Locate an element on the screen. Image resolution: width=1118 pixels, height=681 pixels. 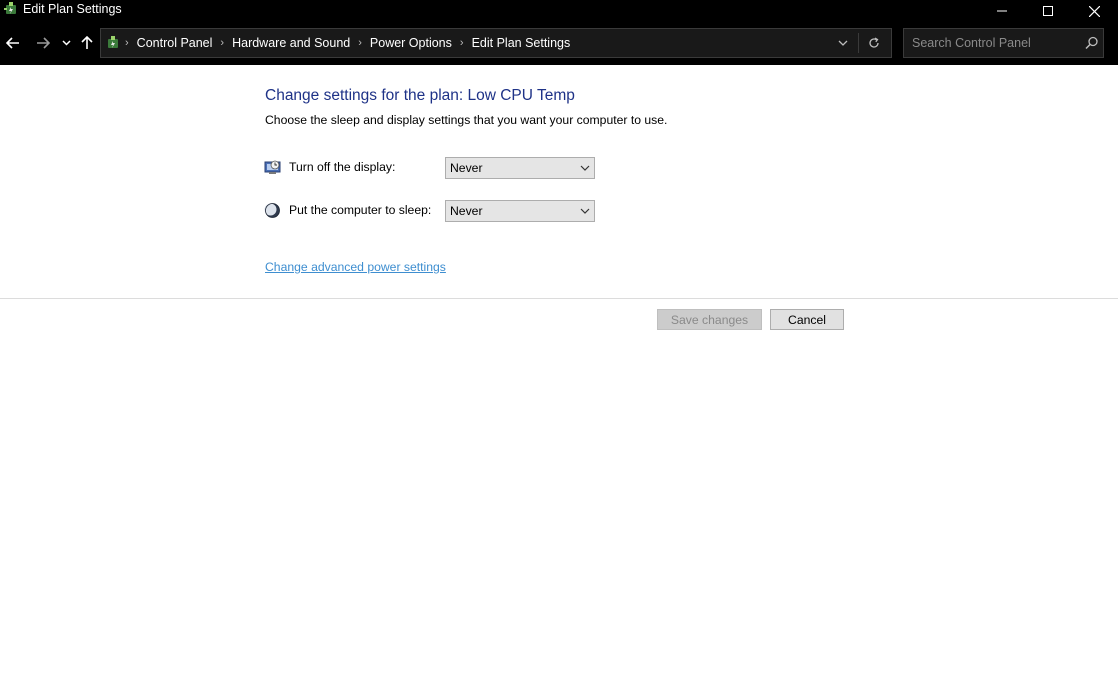
display-timeout-select: Never is located at coordinates (520, 168).